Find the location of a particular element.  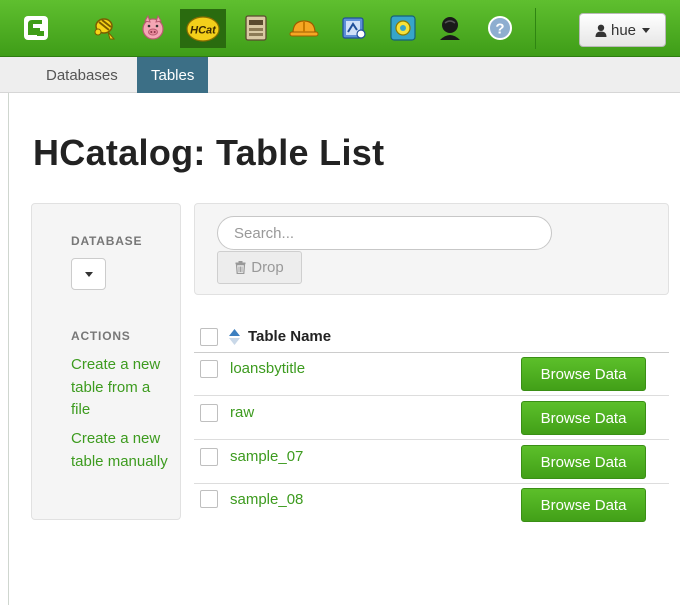

page-edge-line is located at coordinates (8, 349).